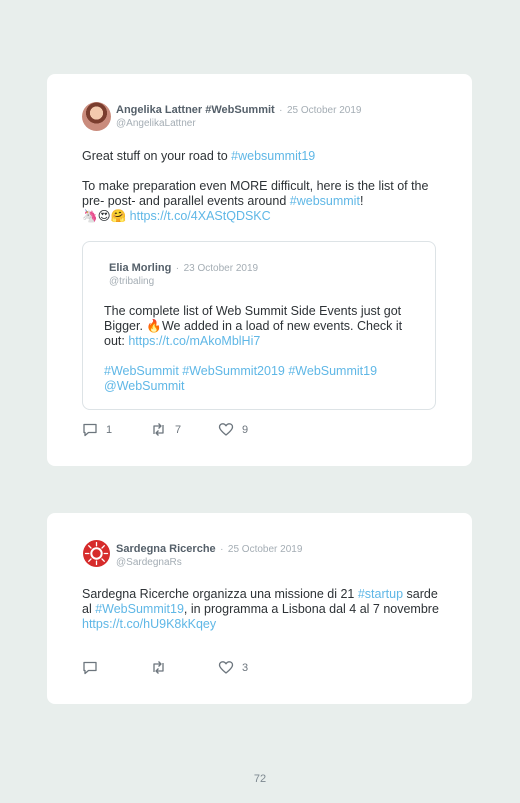 The image size is (520, 803). I want to click on tweet-link: #startup, so click(380, 594).